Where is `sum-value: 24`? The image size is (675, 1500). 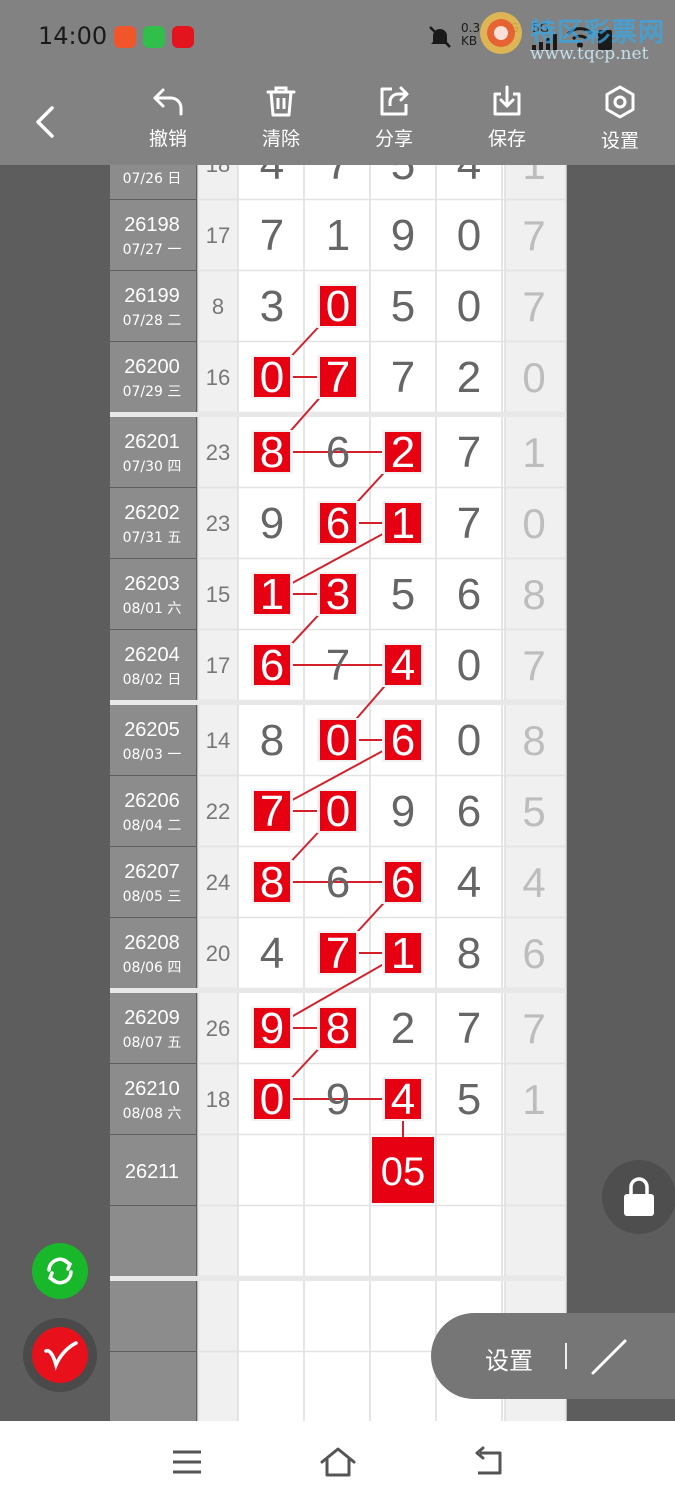
sum-value: 24 is located at coordinates (218, 882).